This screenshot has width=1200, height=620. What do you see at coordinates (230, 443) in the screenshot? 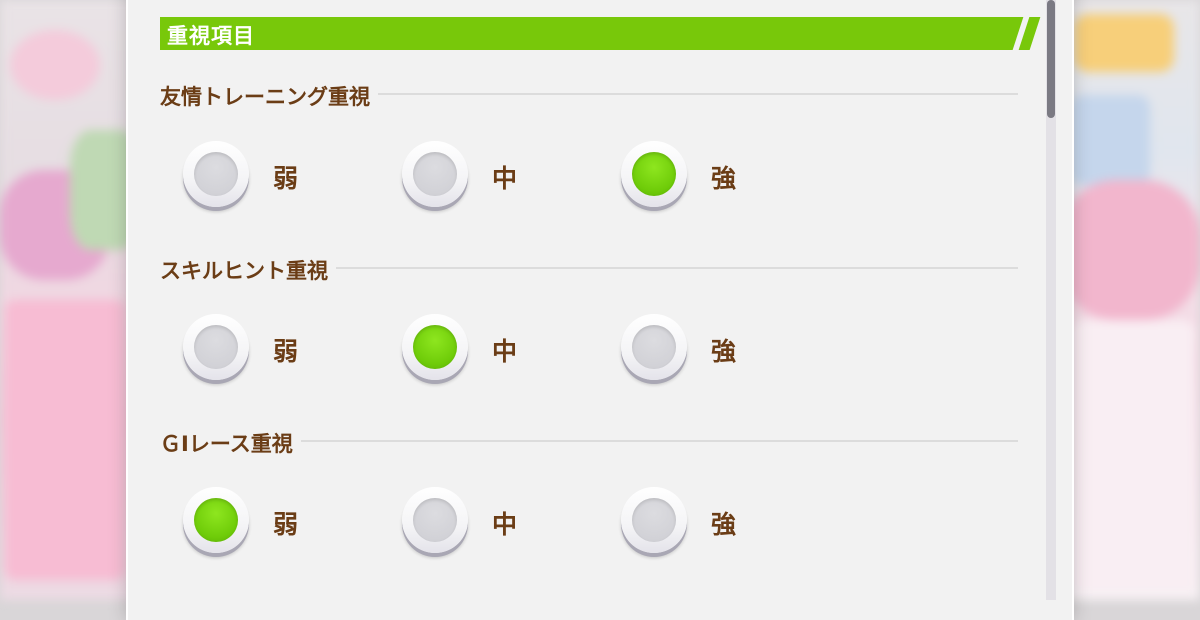
I see `group-label-g1-race: ＧⅠレース重視` at bounding box center [230, 443].